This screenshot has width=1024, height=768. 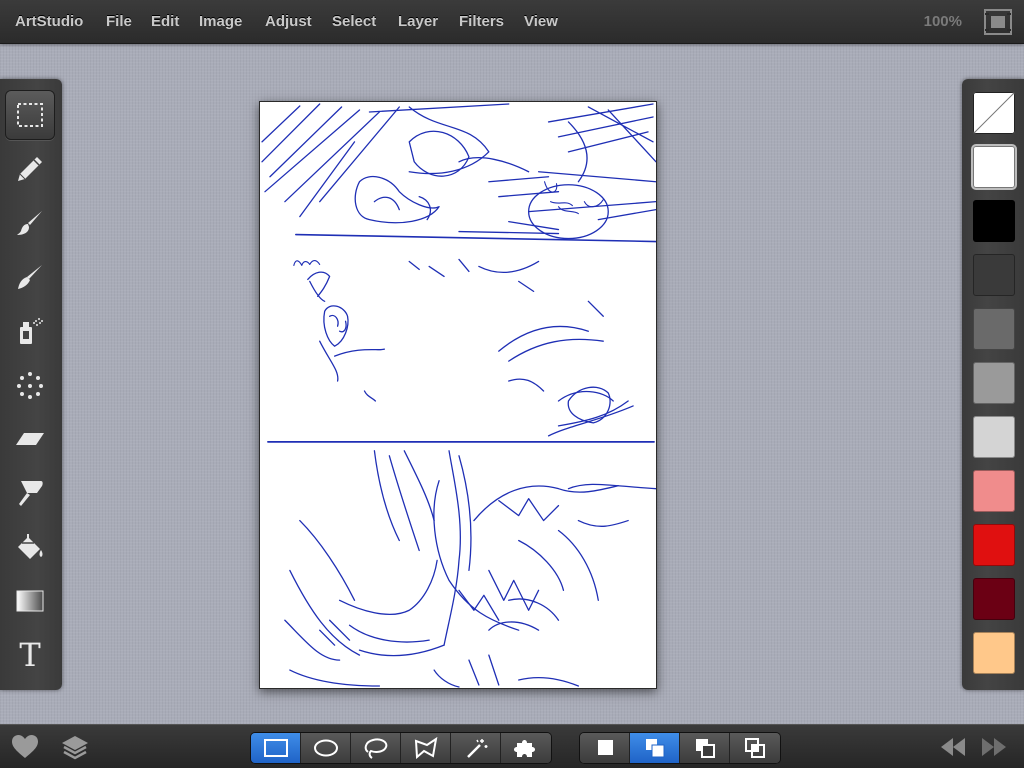 I want to click on marquee-icon, so click(x=30, y=115).